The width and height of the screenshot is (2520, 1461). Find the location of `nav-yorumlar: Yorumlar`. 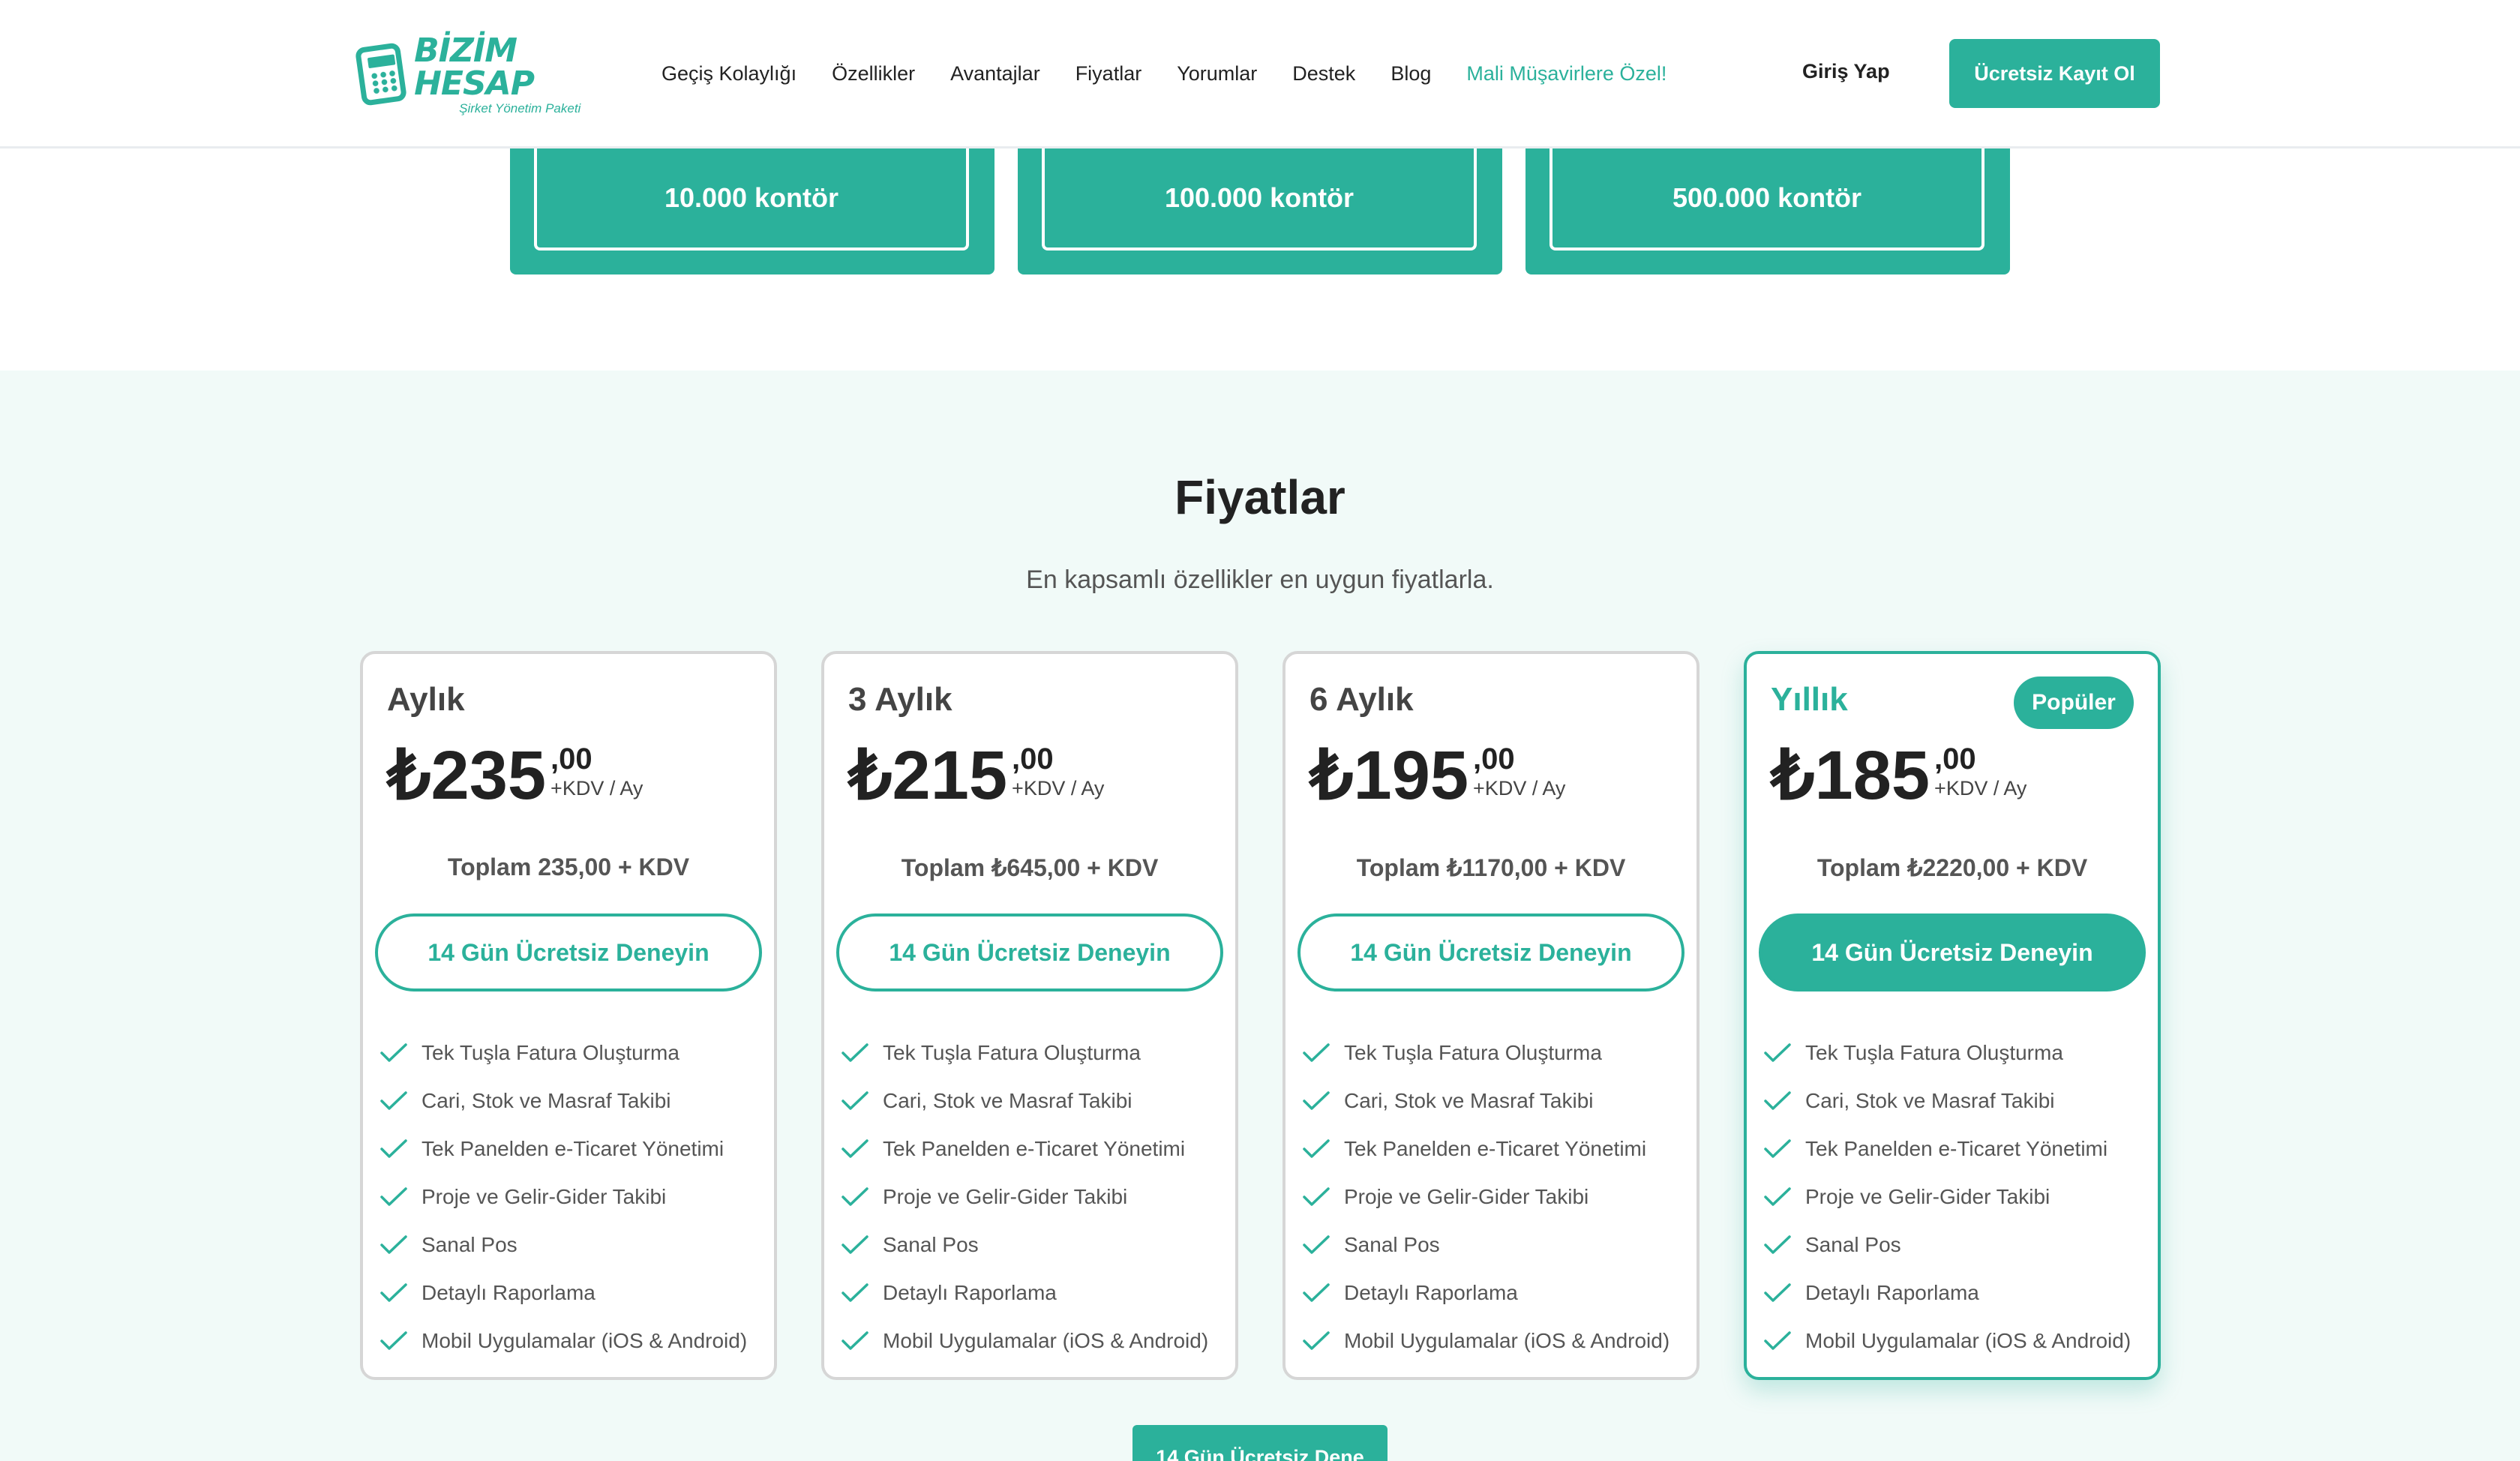

nav-yorumlar: Yorumlar is located at coordinates (1217, 74).